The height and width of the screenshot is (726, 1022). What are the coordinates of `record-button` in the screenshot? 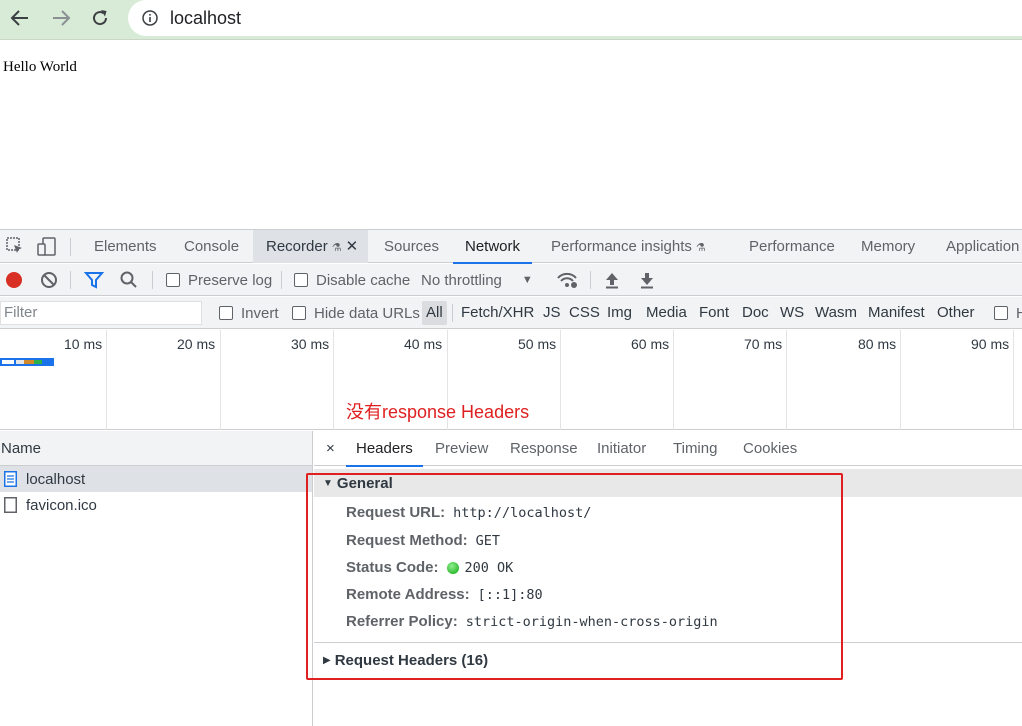 It's located at (14, 280).